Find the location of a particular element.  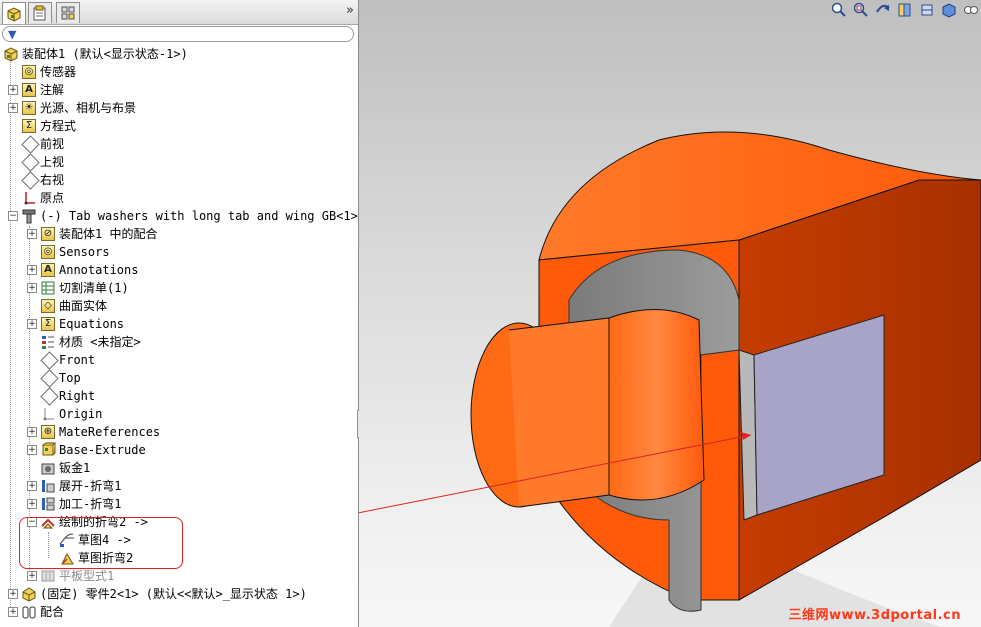

view-heads-up-toolbar is located at coordinates (905, 10).